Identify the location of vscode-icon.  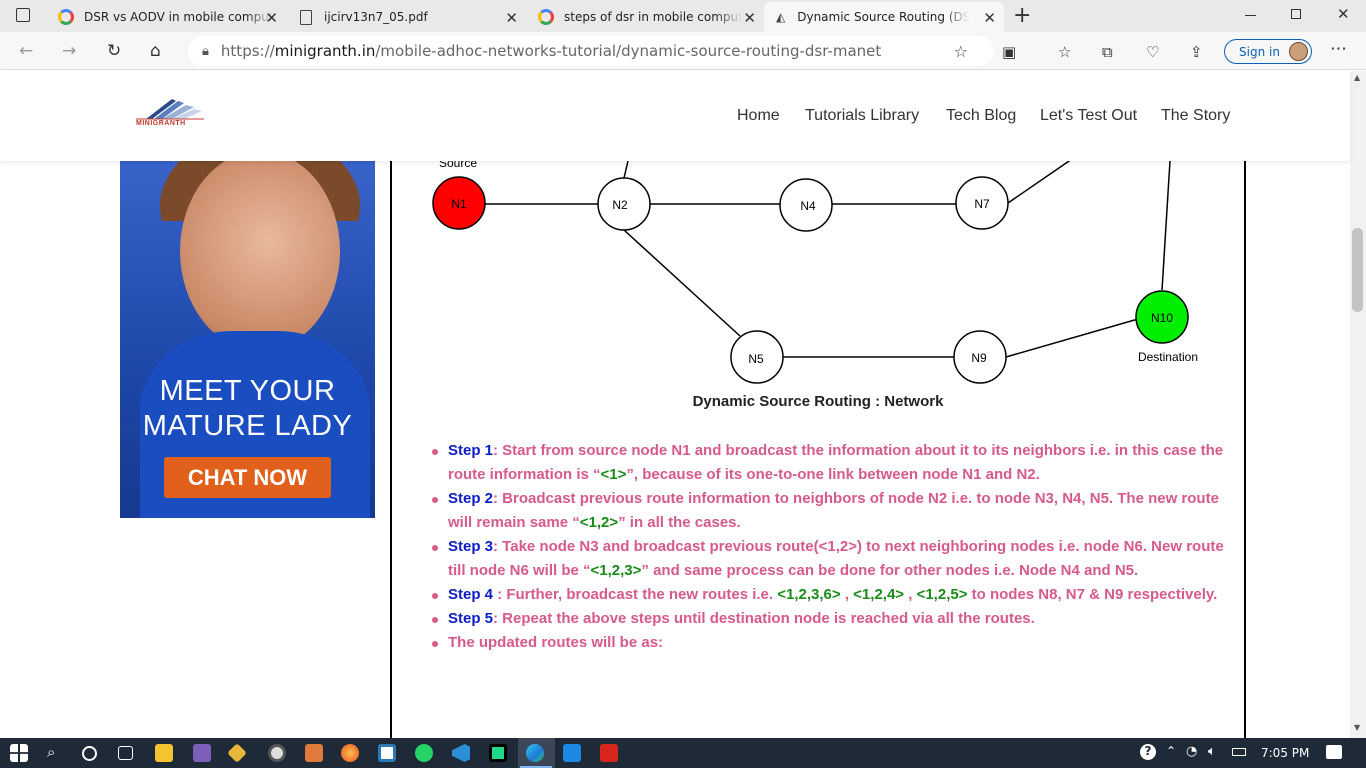
(461, 753).